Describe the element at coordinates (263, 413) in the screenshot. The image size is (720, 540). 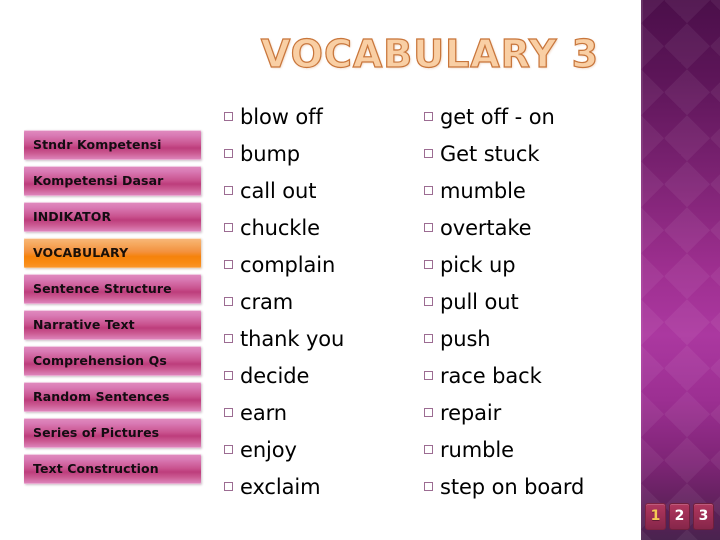
I see `list-item-label: earn` at that location.